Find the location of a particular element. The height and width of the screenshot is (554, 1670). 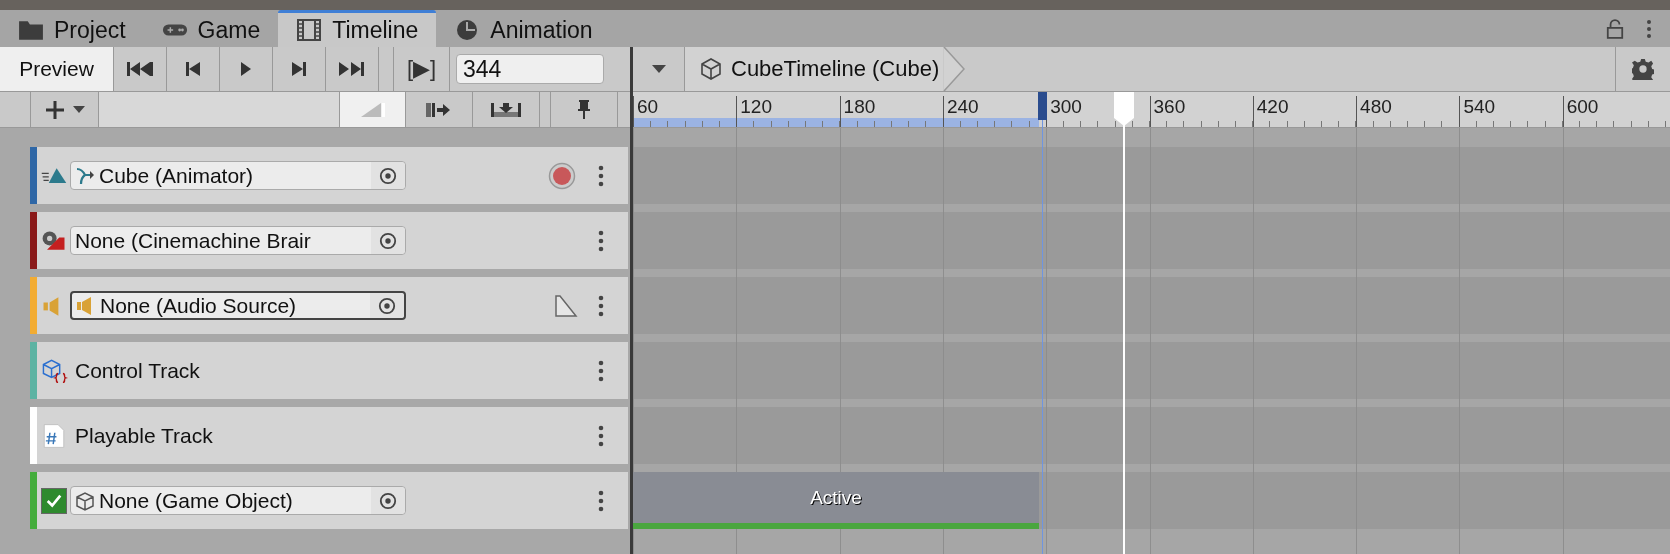

step-forward-icon is located at coordinates (299, 69).